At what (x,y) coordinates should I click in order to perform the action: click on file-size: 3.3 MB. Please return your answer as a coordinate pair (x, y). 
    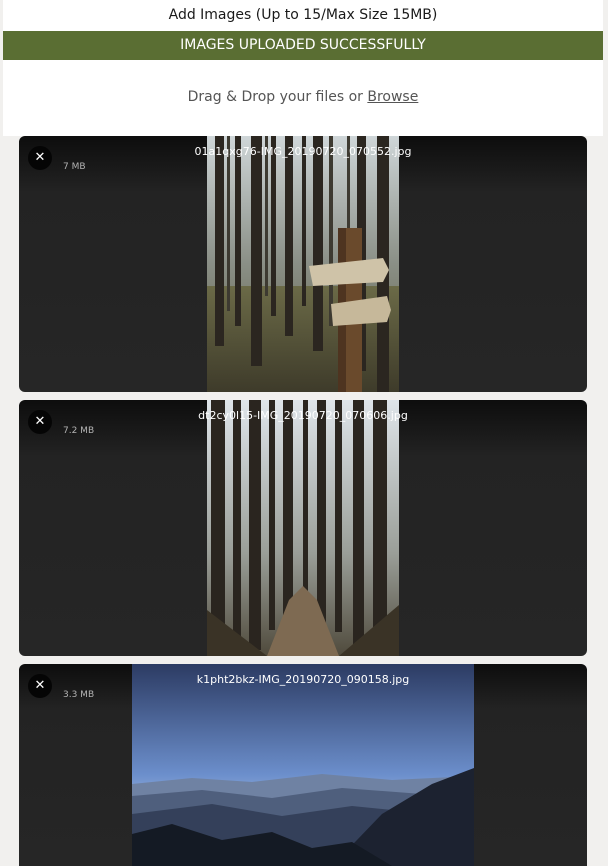
    Looking at the image, I should click on (79, 695).